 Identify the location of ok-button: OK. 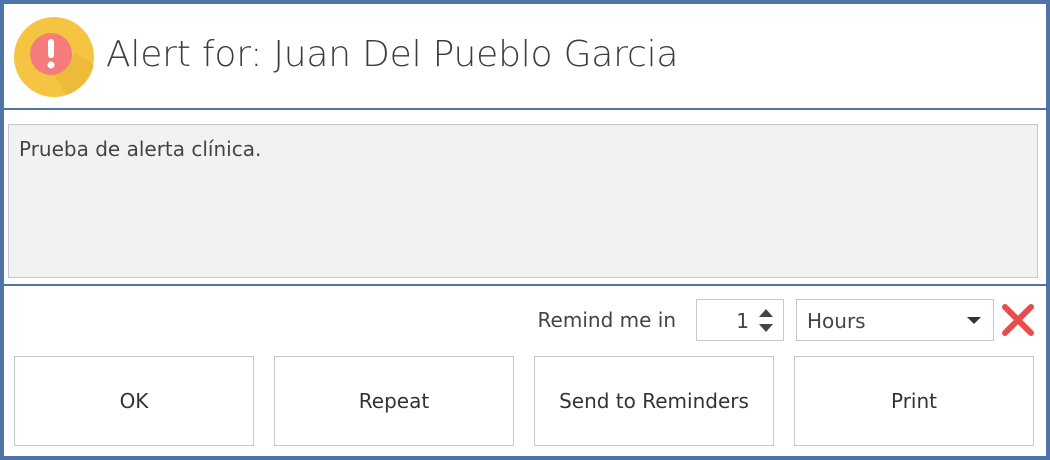
(134, 401).